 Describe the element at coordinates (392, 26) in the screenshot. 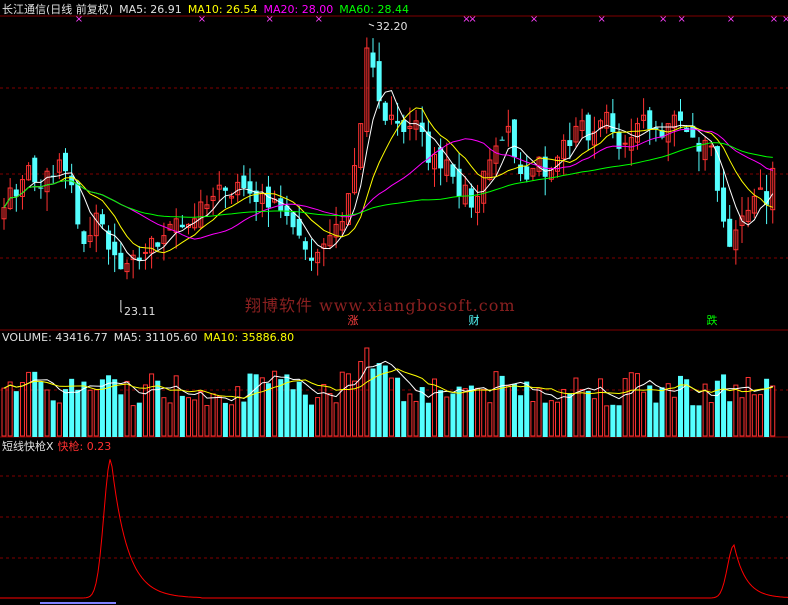

I see `high-price-label: 32.20` at that location.